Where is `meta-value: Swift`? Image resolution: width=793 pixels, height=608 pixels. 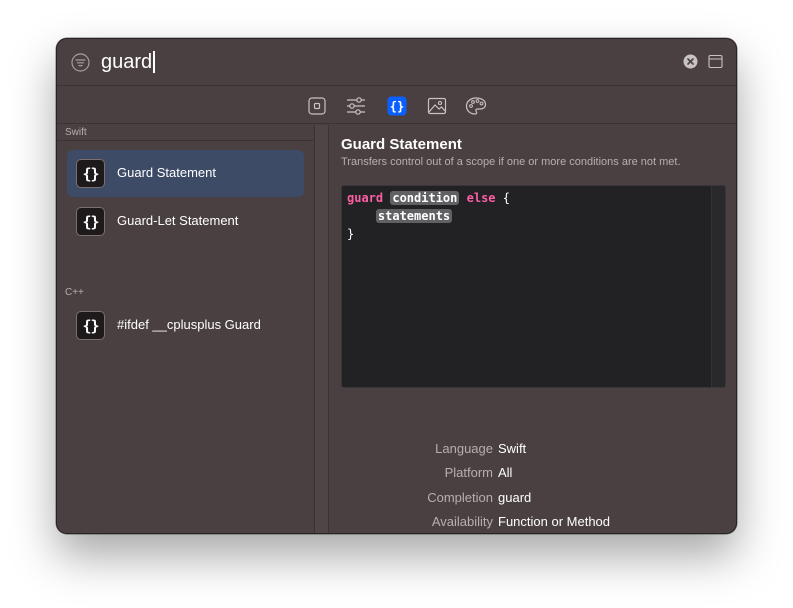
meta-value: Swift is located at coordinates (512, 448).